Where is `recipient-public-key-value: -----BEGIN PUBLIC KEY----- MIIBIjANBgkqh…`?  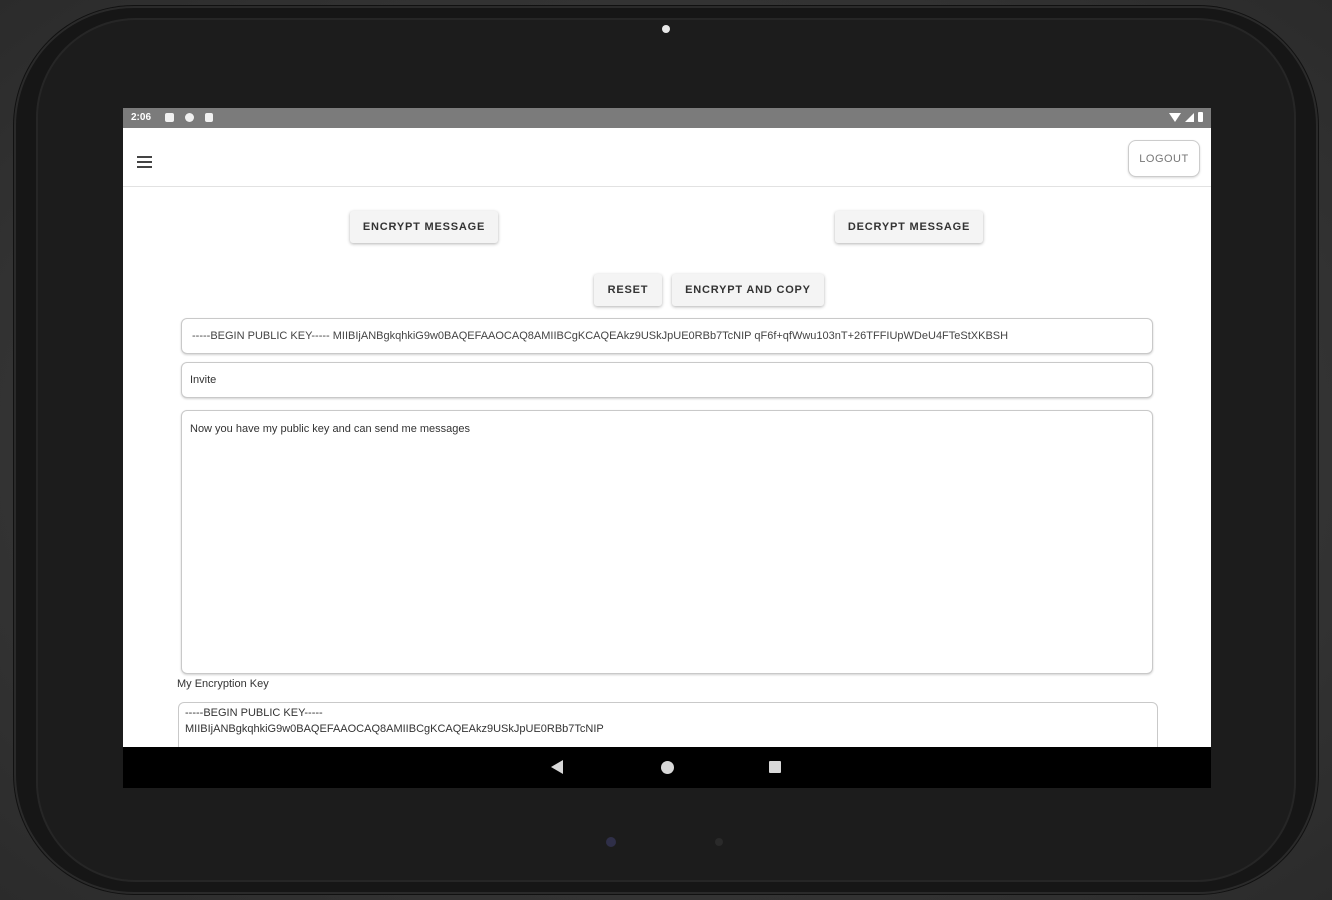 recipient-public-key-value: -----BEGIN PUBLIC KEY----- MIIBIjANBgkqh… is located at coordinates (600, 336).